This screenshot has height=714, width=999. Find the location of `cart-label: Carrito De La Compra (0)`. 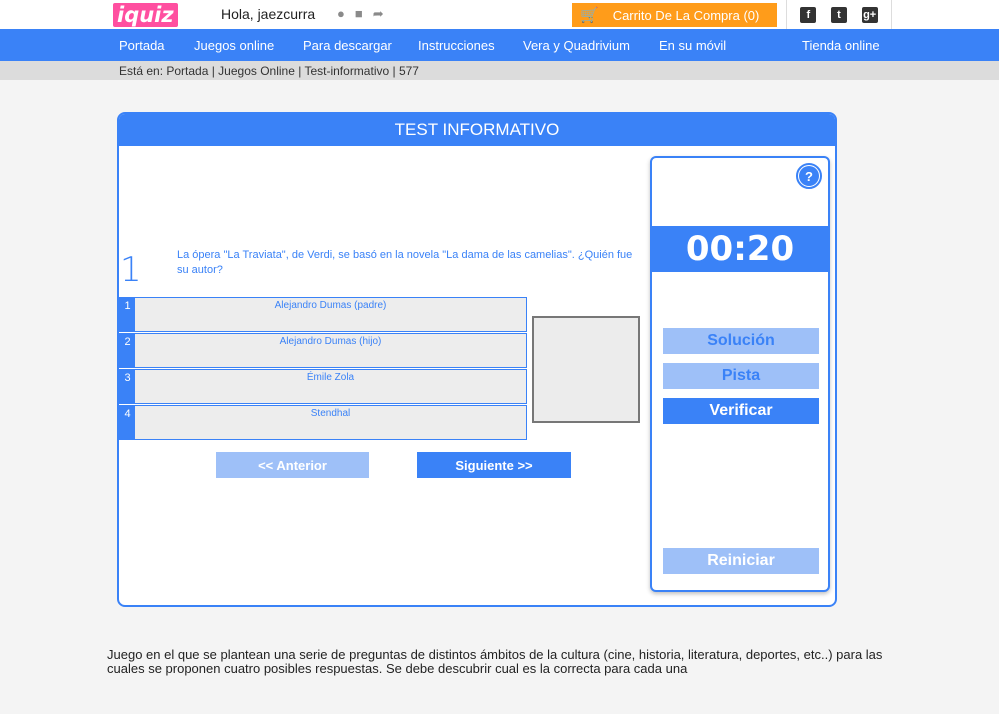

cart-label: Carrito De La Compra (0) is located at coordinates (686, 15).